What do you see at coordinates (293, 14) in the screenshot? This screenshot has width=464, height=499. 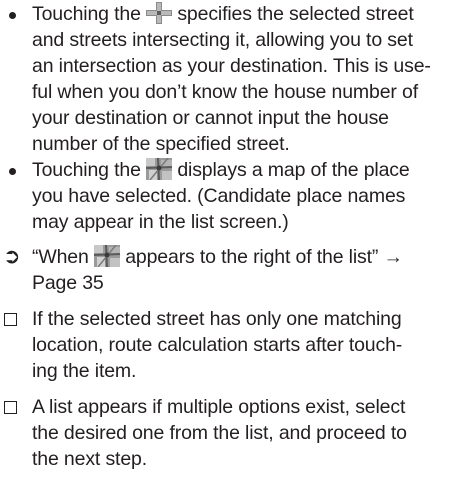 I see `text-segment: specifies the selected street` at bounding box center [293, 14].